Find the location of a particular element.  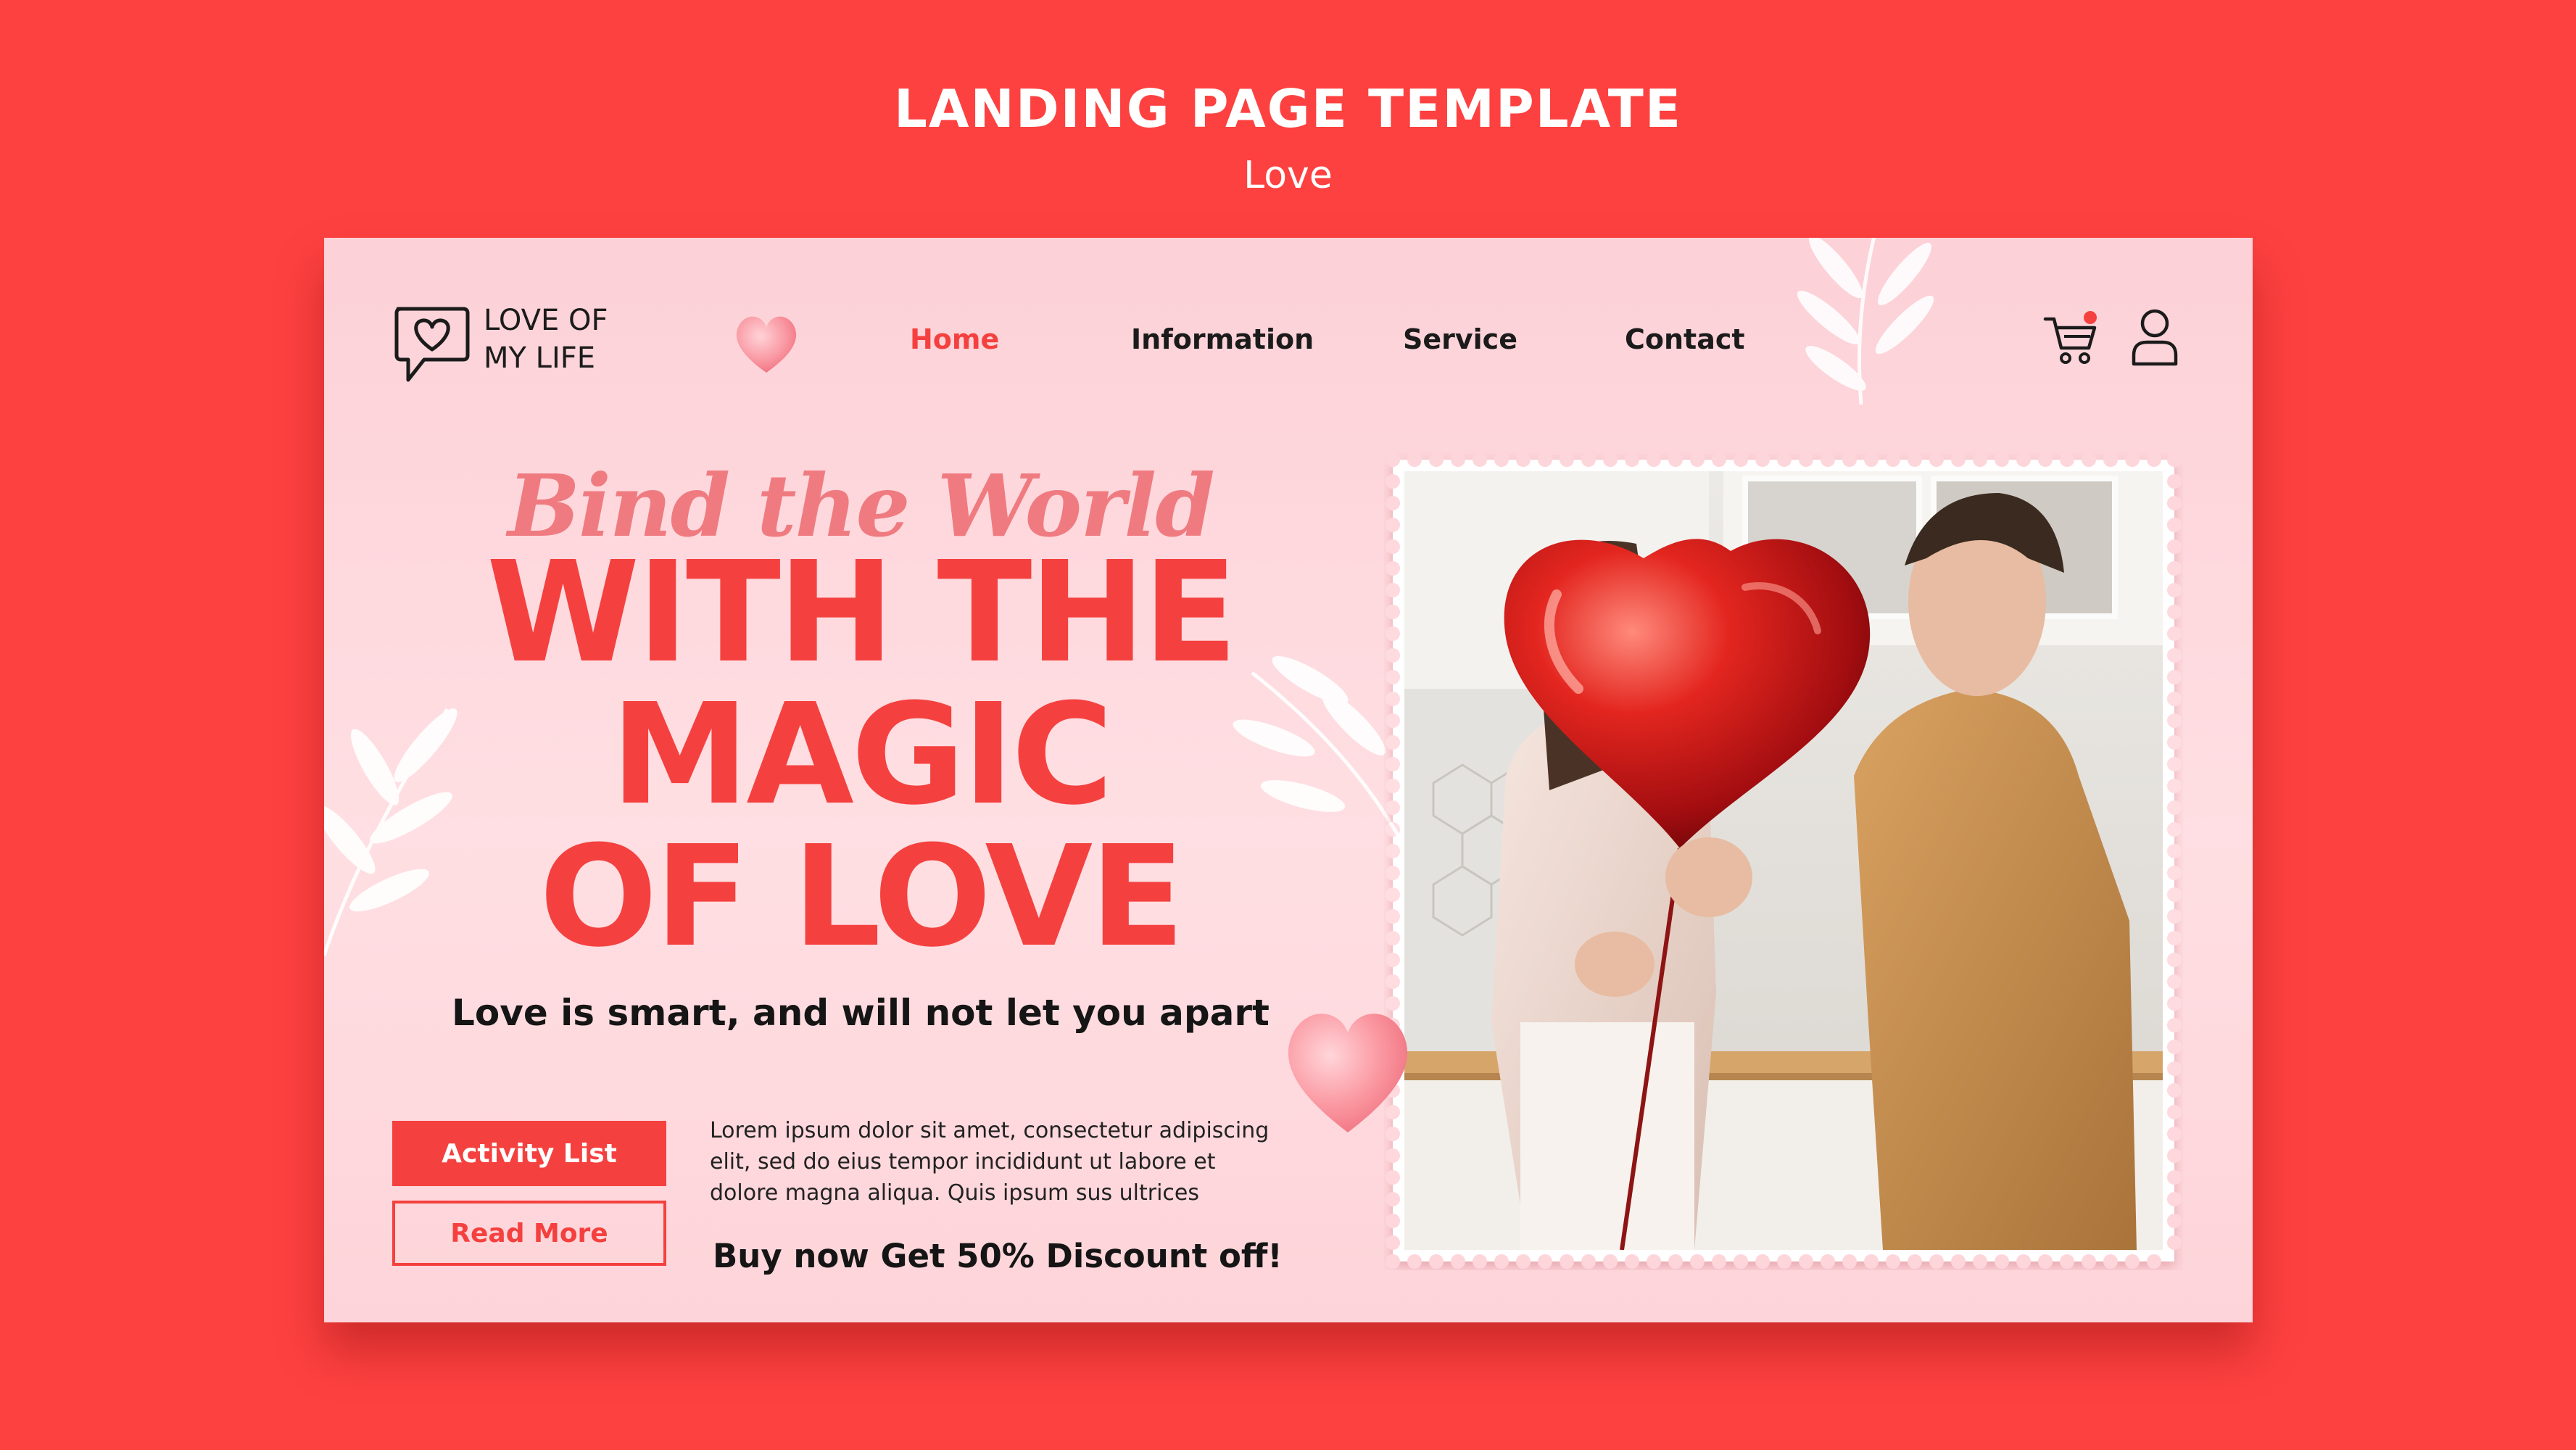

headline-line-3: OF LOVE is located at coordinates (862, 897).